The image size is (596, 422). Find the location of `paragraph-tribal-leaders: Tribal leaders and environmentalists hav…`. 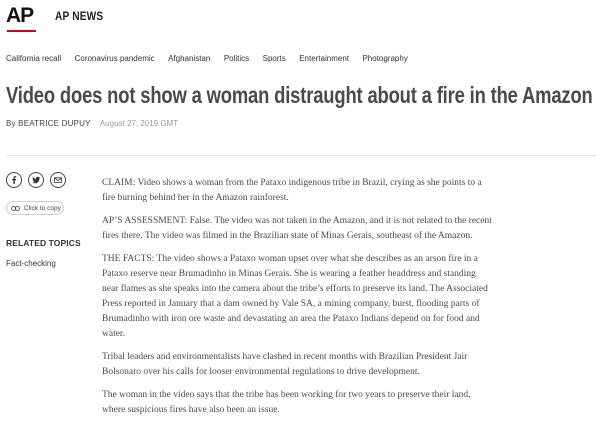

paragraph-tribal-leaders: Tribal leaders and environmentalists hav… is located at coordinates (285, 364).